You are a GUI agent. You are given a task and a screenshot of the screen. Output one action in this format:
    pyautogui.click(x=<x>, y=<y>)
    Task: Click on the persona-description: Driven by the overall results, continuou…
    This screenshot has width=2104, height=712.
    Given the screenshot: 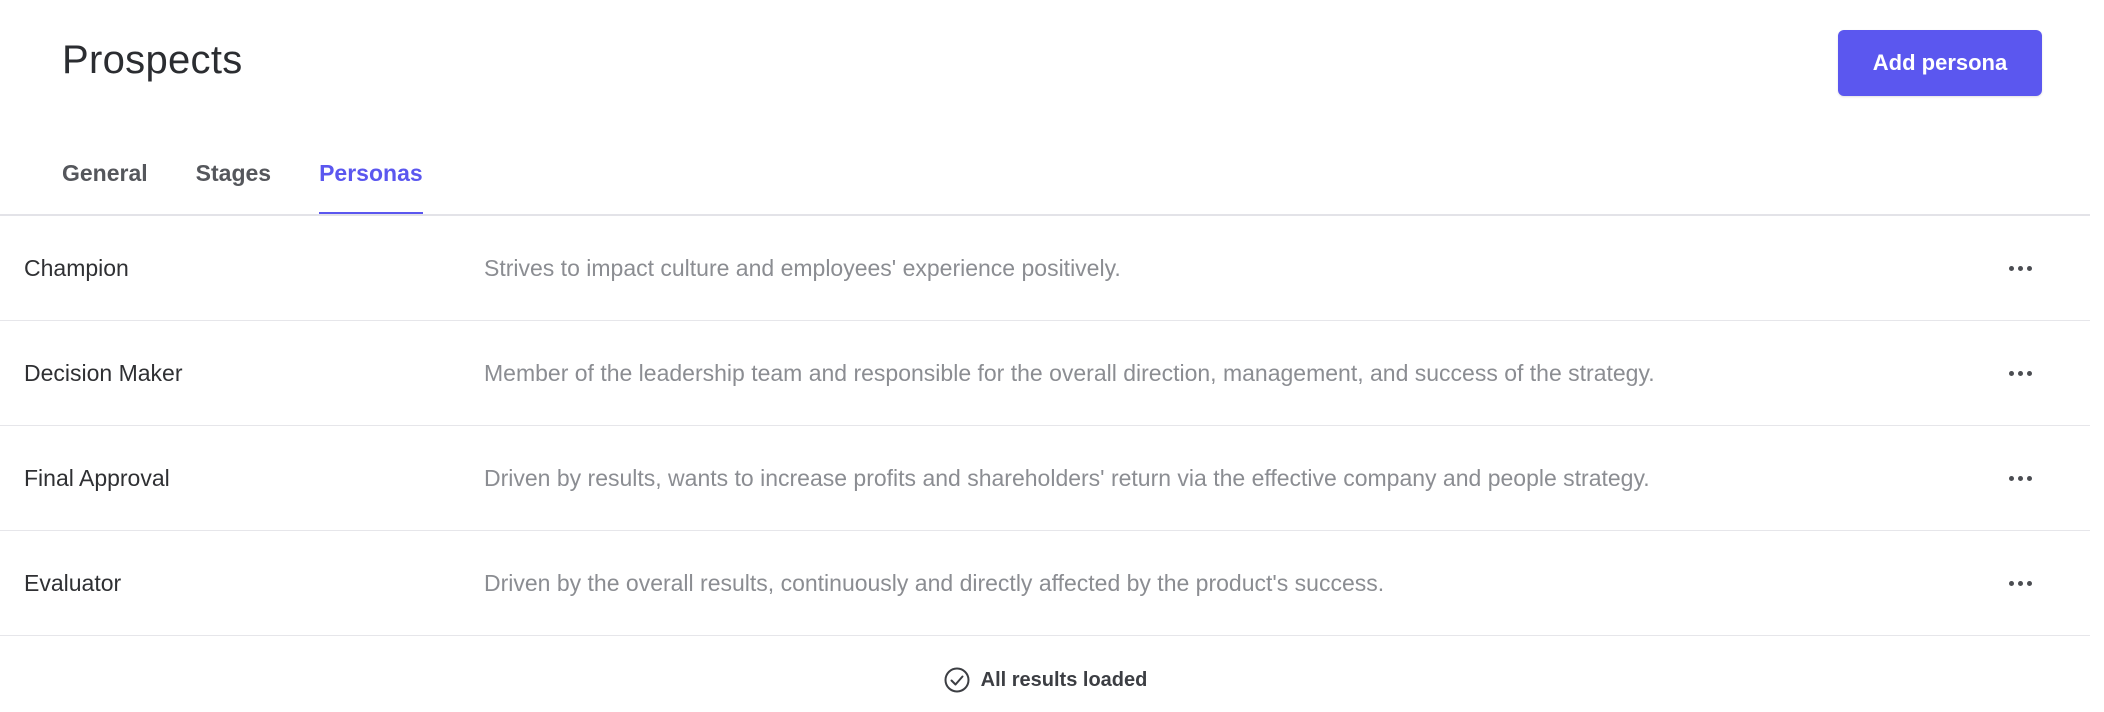 What is the action you would take?
    pyautogui.click(x=934, y=583)
    